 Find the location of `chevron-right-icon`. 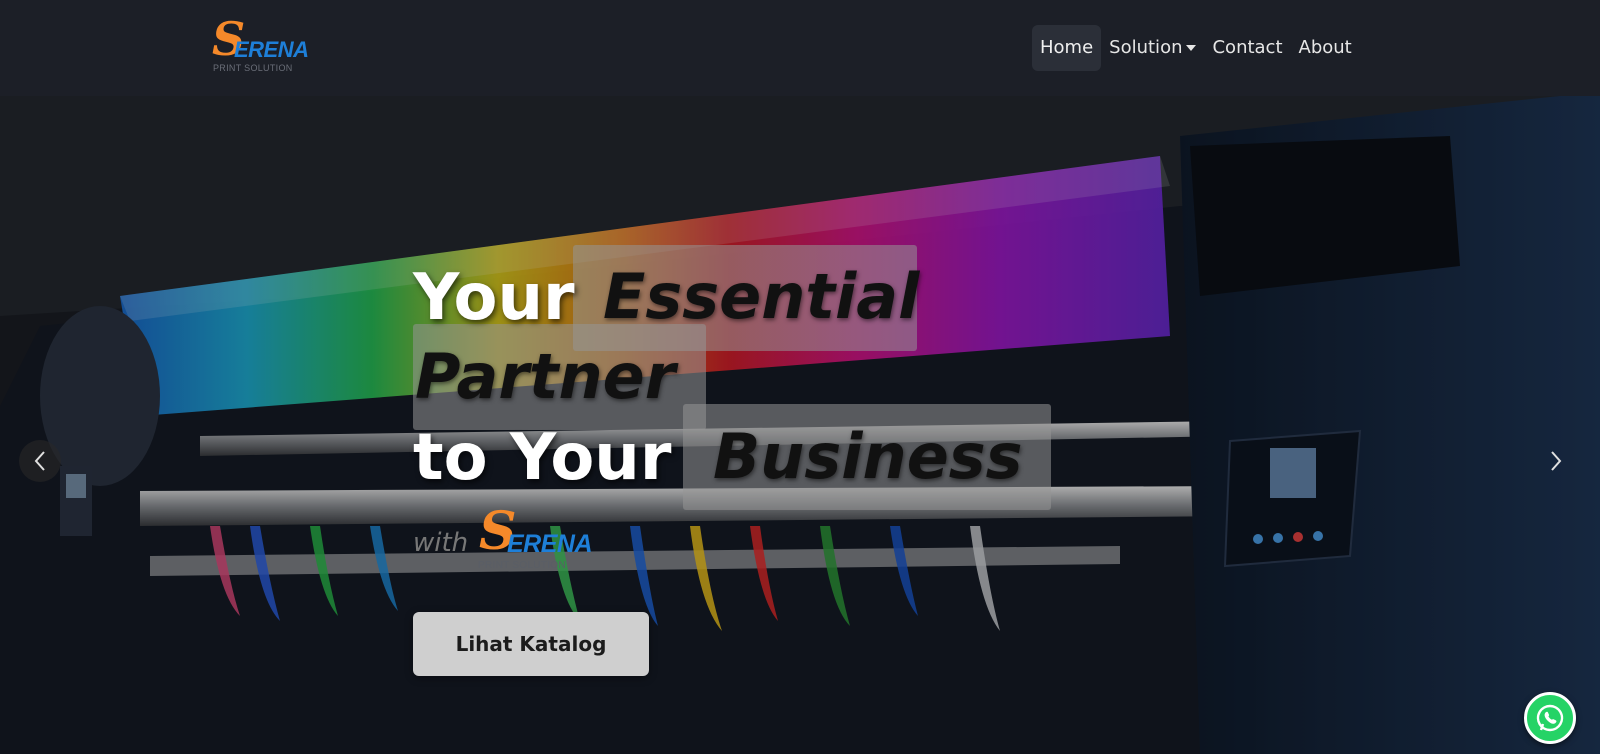

chevron-right-icon is located at coordinates (1556, 461).